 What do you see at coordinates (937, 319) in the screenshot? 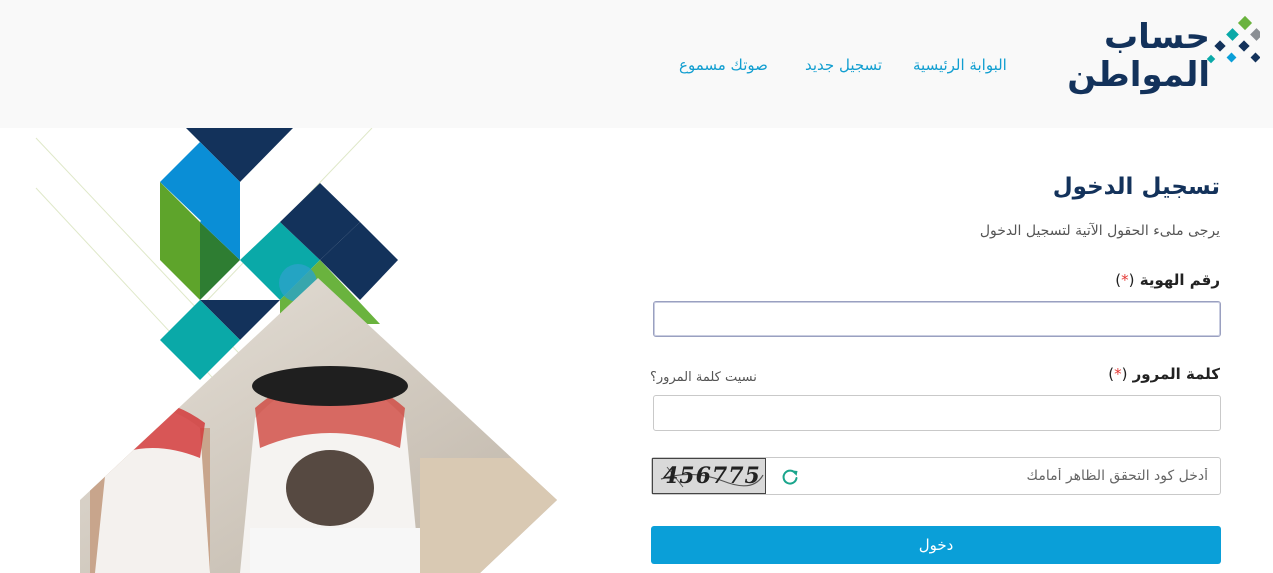
I see `id-number-input` at bounding box center [937, 319].